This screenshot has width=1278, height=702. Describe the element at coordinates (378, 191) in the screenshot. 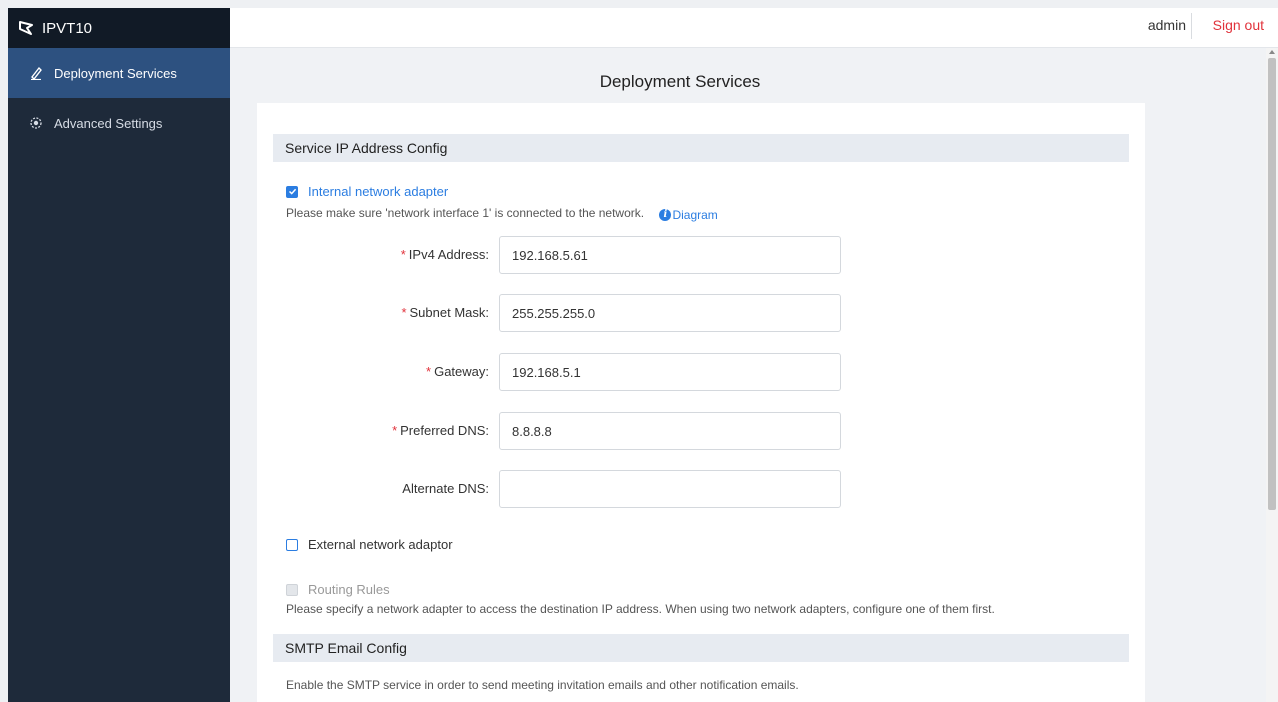

I see `internal-adapter-label: Internal network adapter` at that location.